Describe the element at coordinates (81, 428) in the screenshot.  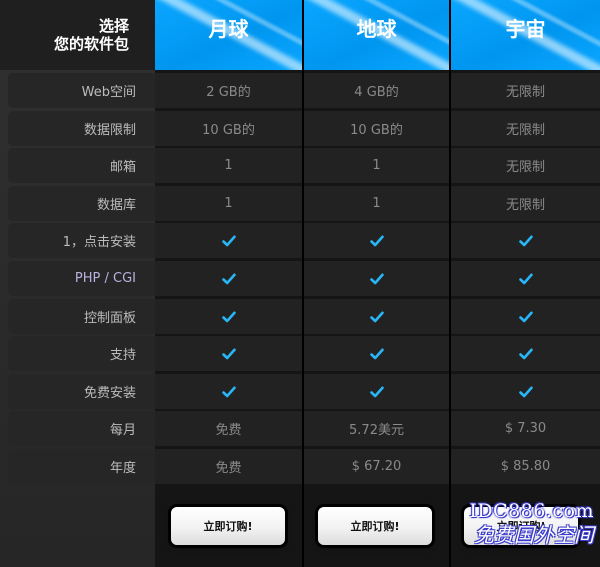
I see `feature-label: 每月` at that location.